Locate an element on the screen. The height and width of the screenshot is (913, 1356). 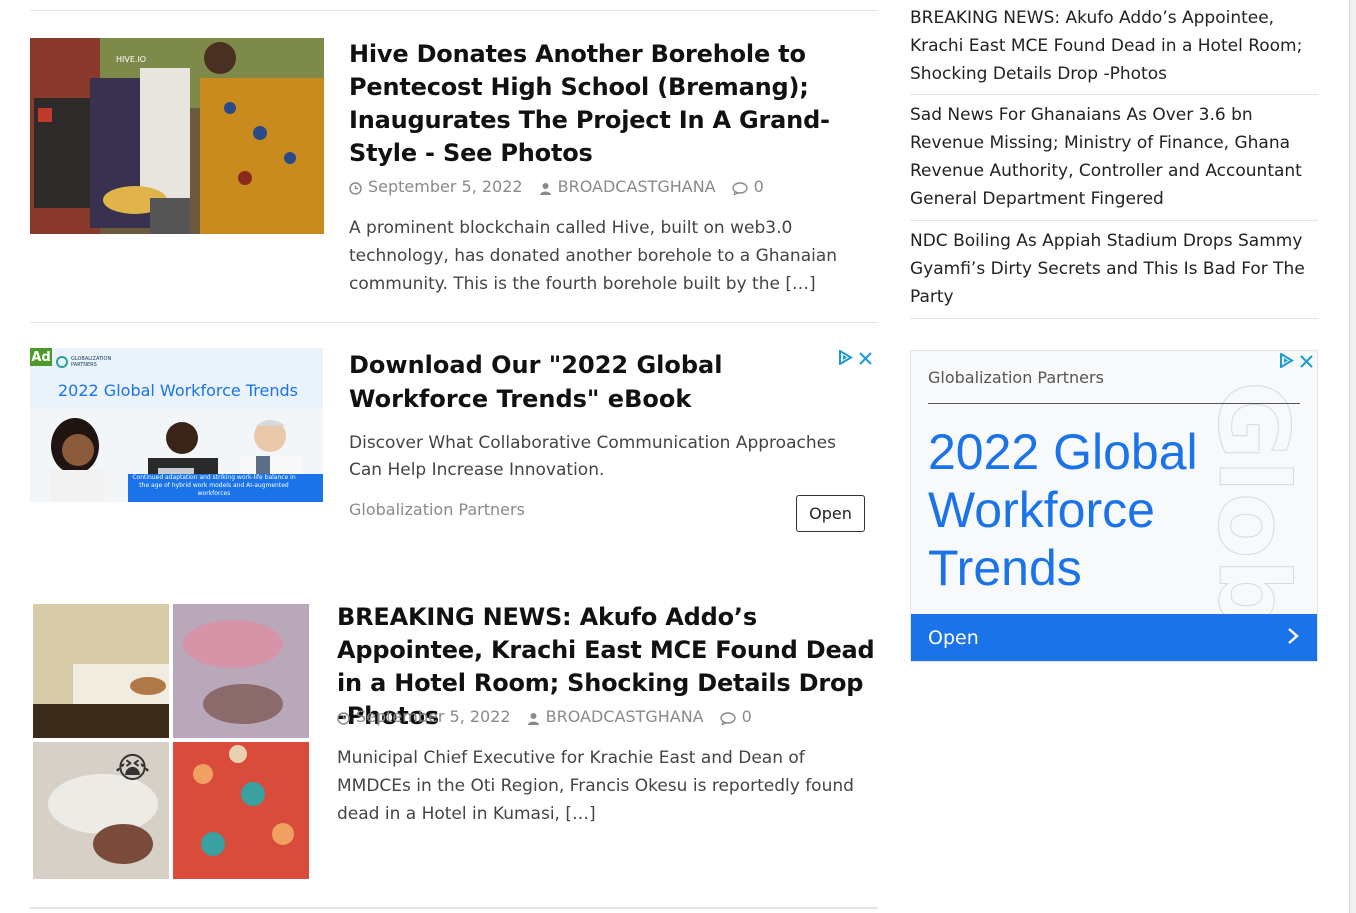
ad-image-brand: GLOBALIZATION PARTNERS is located at coordinates (91, 362).